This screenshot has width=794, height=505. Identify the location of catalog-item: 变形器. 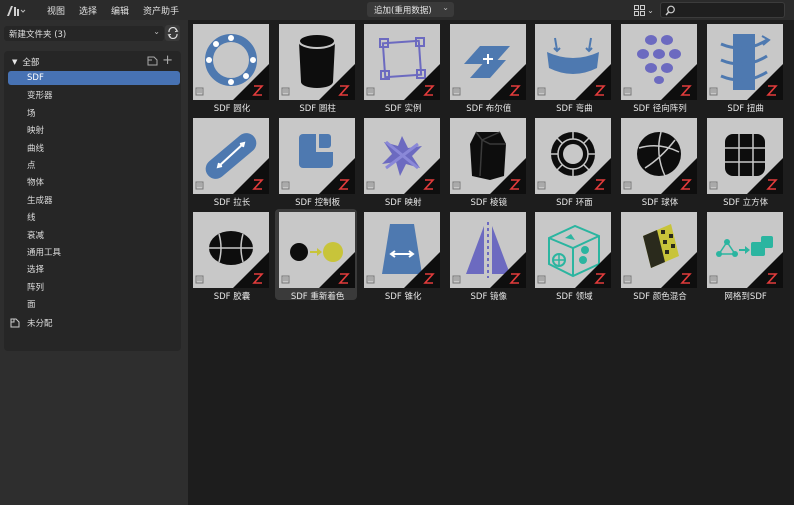
(94, 95).